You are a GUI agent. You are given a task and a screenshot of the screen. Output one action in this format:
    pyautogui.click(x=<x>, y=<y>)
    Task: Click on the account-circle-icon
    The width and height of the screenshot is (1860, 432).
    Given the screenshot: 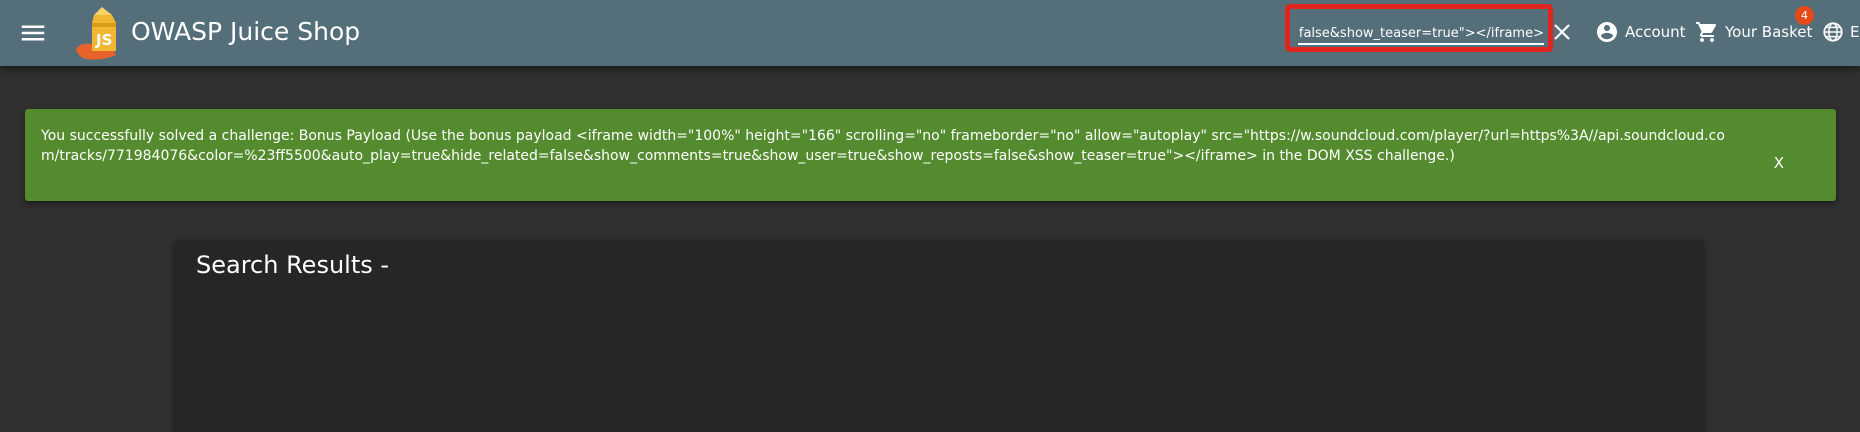 What is the action you would take?
    pyautogui.click(x=1607, y=32)
    